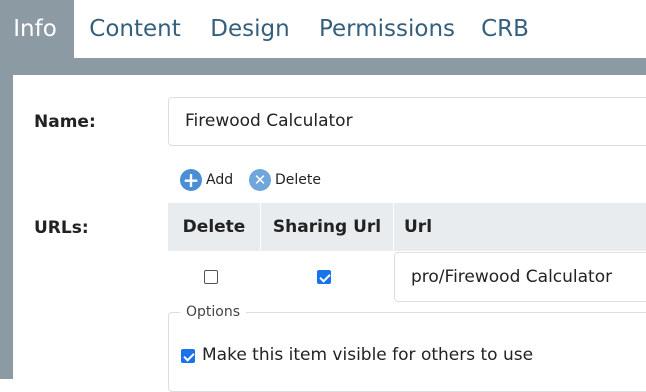  What do you see at coordinates (505, 29) in the screenshot?
I see `tab-crb: CRB` at bounding box center [505, 29].